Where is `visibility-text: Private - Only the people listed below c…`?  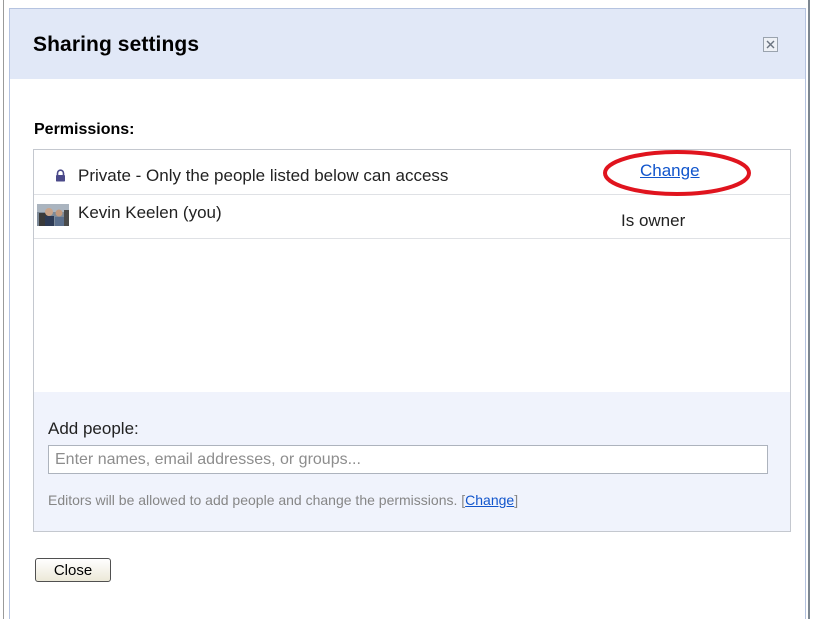 visibility-text: Private - Only the people listed below c… is located at coordinates (263, 175).